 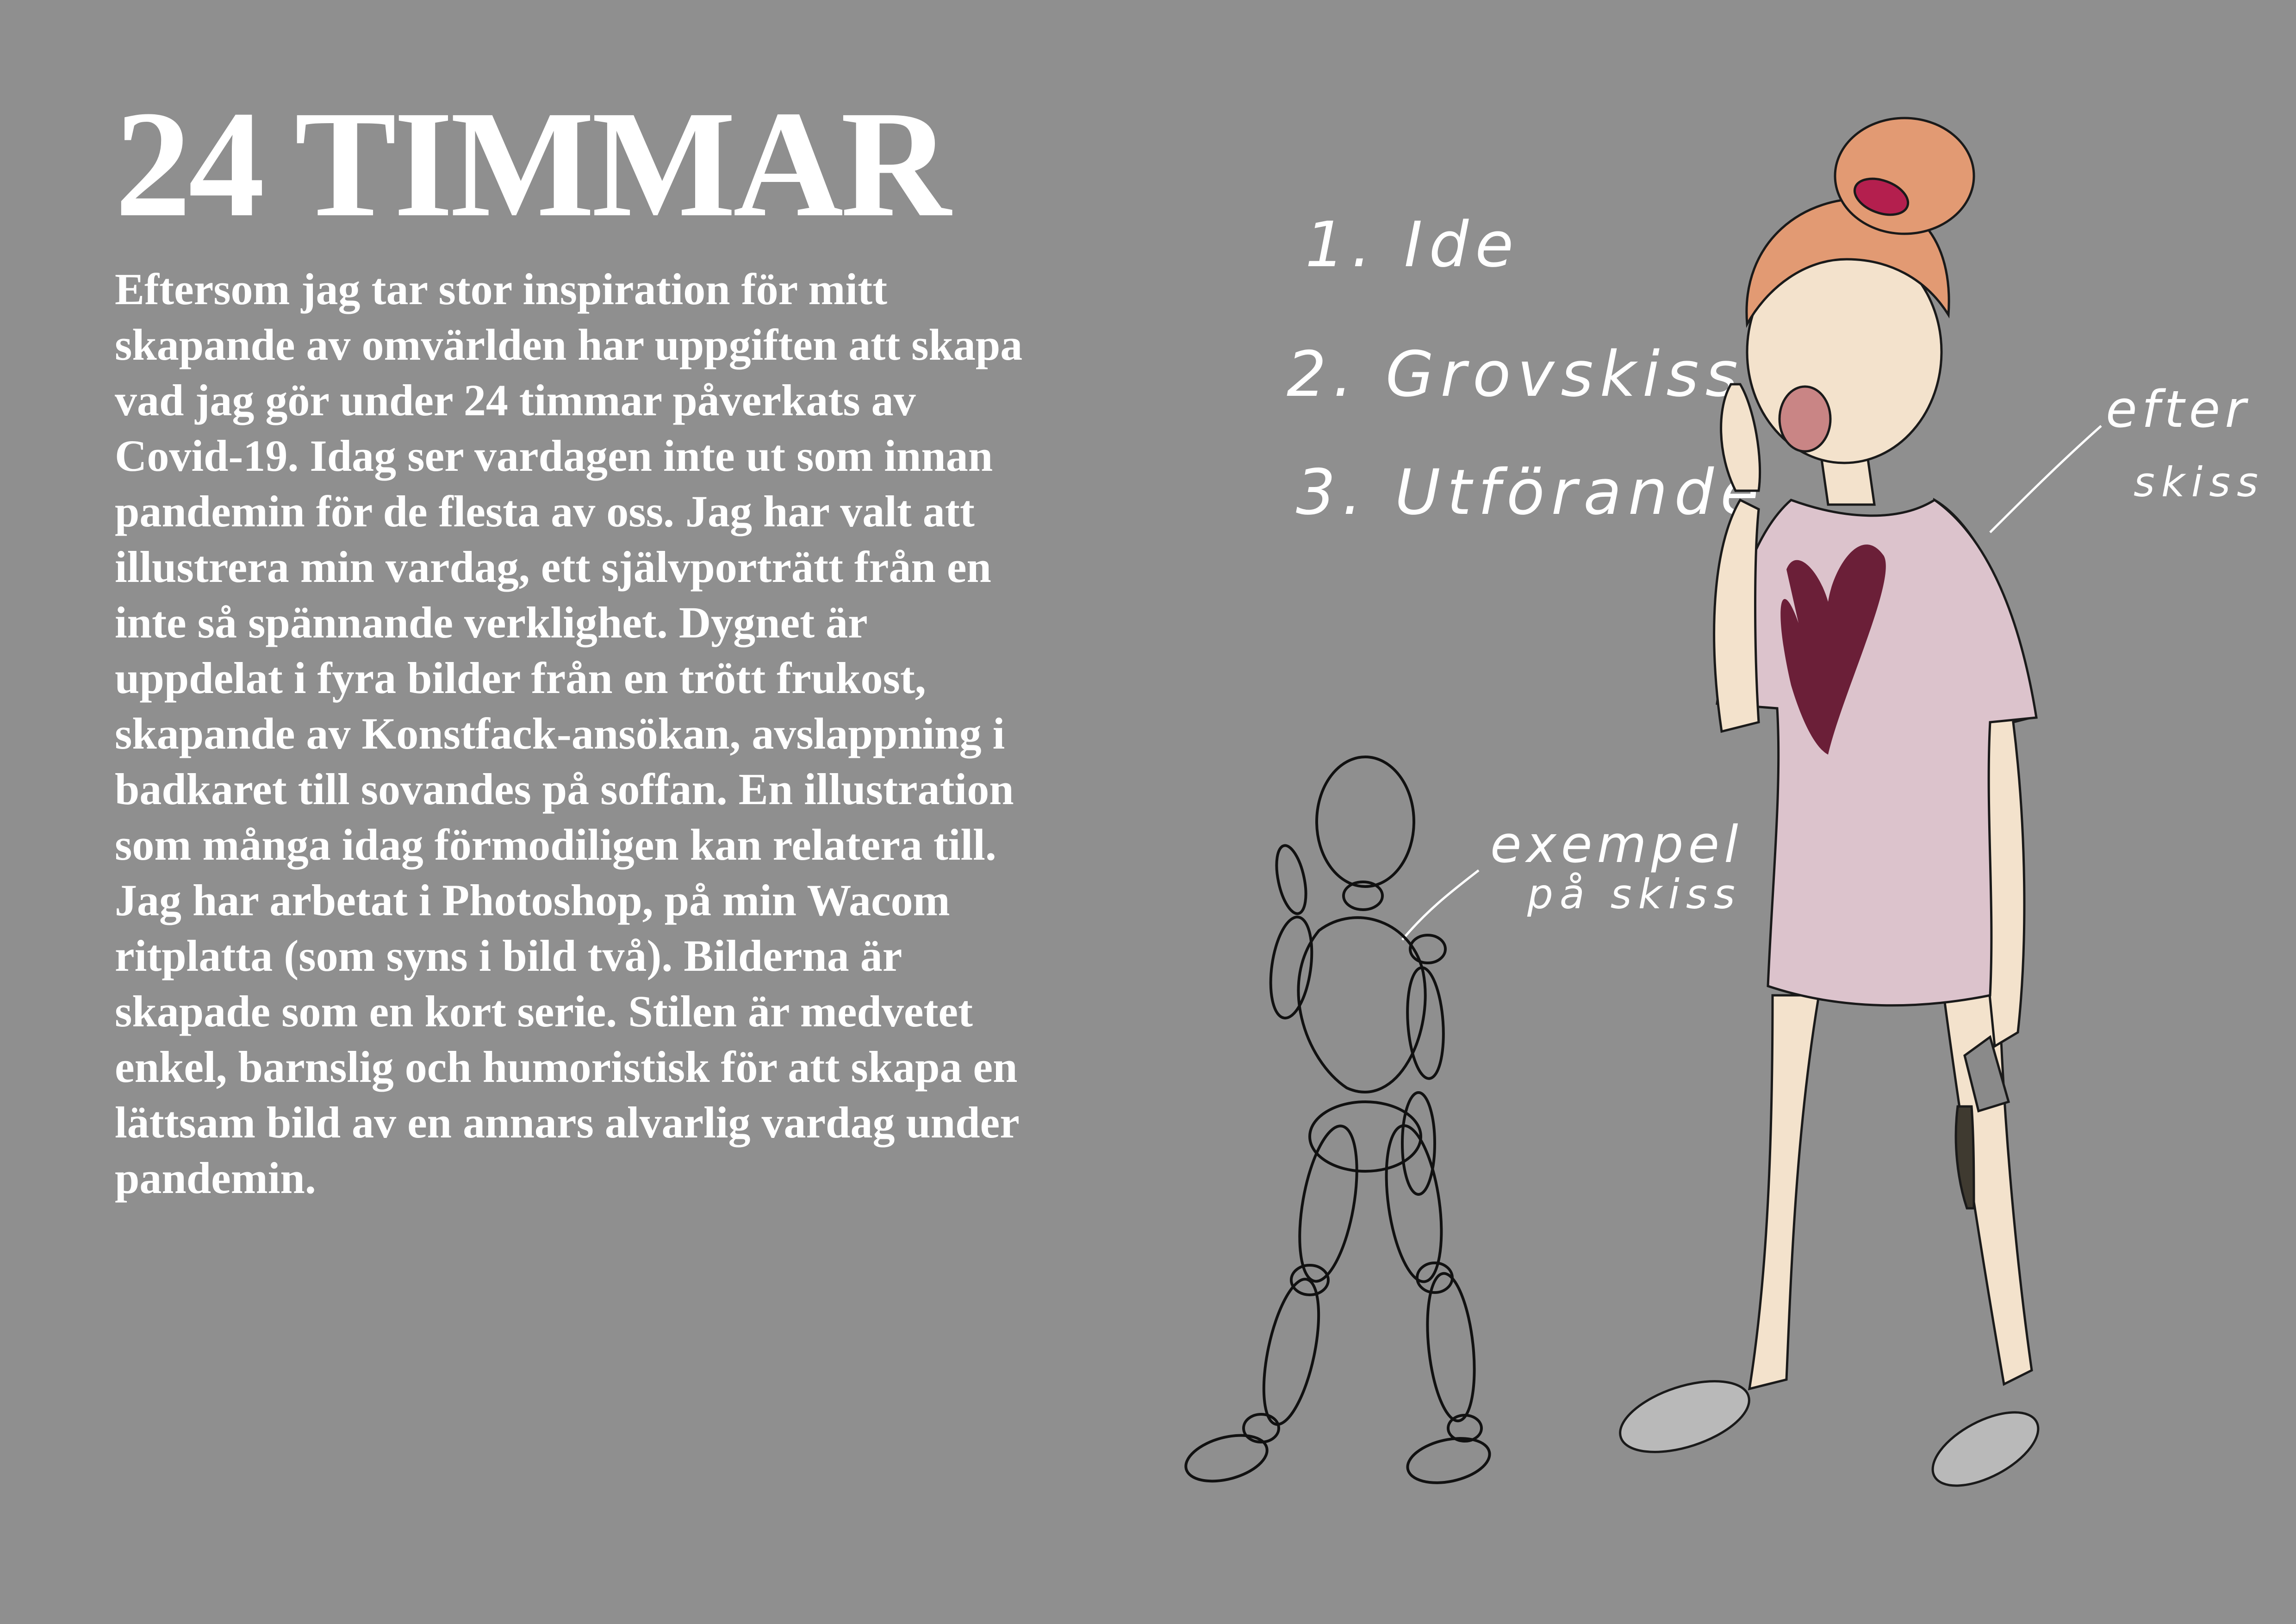 What do you see at coordinates (1337, 1120) in the screenshot?
I see `mannequin-sketch` at bounding box center [1337, 1120].